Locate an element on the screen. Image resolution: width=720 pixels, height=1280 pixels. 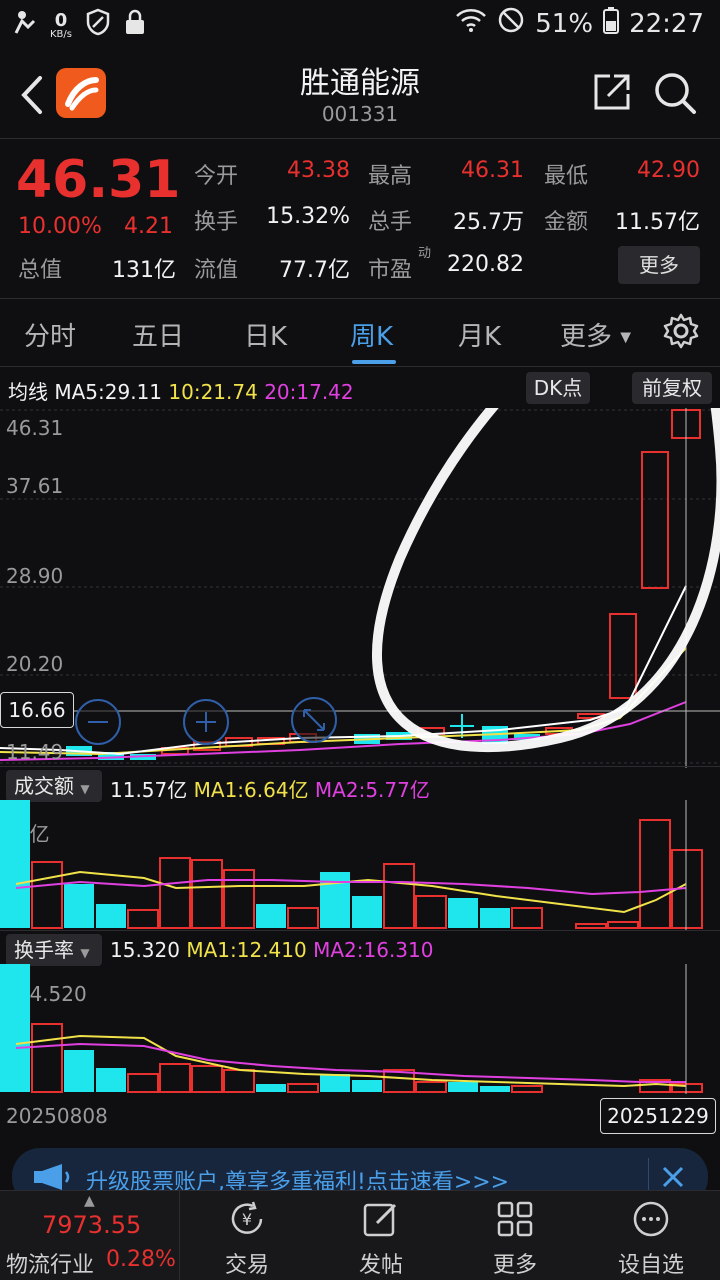
turnover-label: 换手 is located at coordinates (216, 222).